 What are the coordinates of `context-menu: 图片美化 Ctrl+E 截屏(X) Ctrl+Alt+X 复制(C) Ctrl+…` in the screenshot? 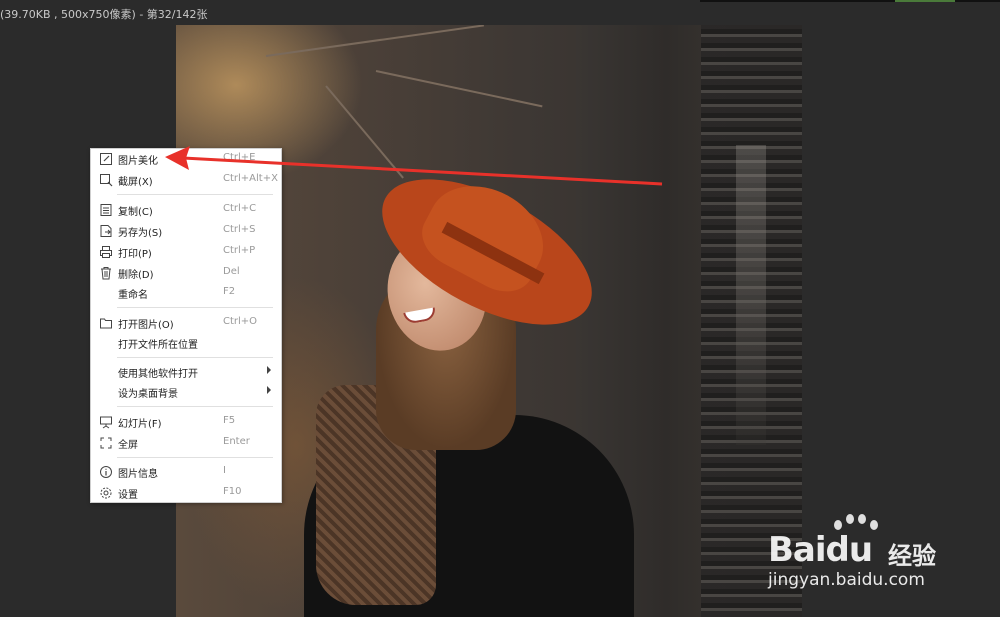 It's located at (186, 325).